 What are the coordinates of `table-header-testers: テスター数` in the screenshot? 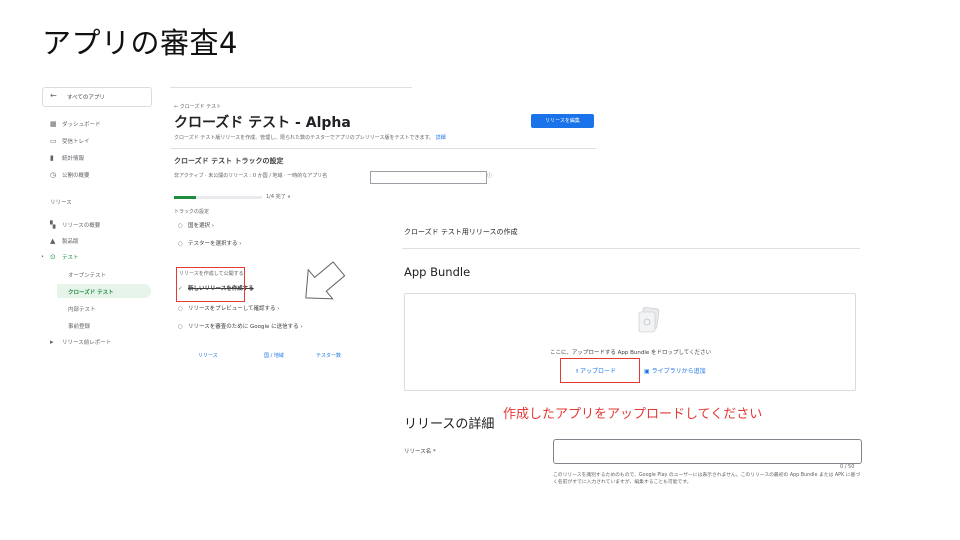 It's located at (329, 356).